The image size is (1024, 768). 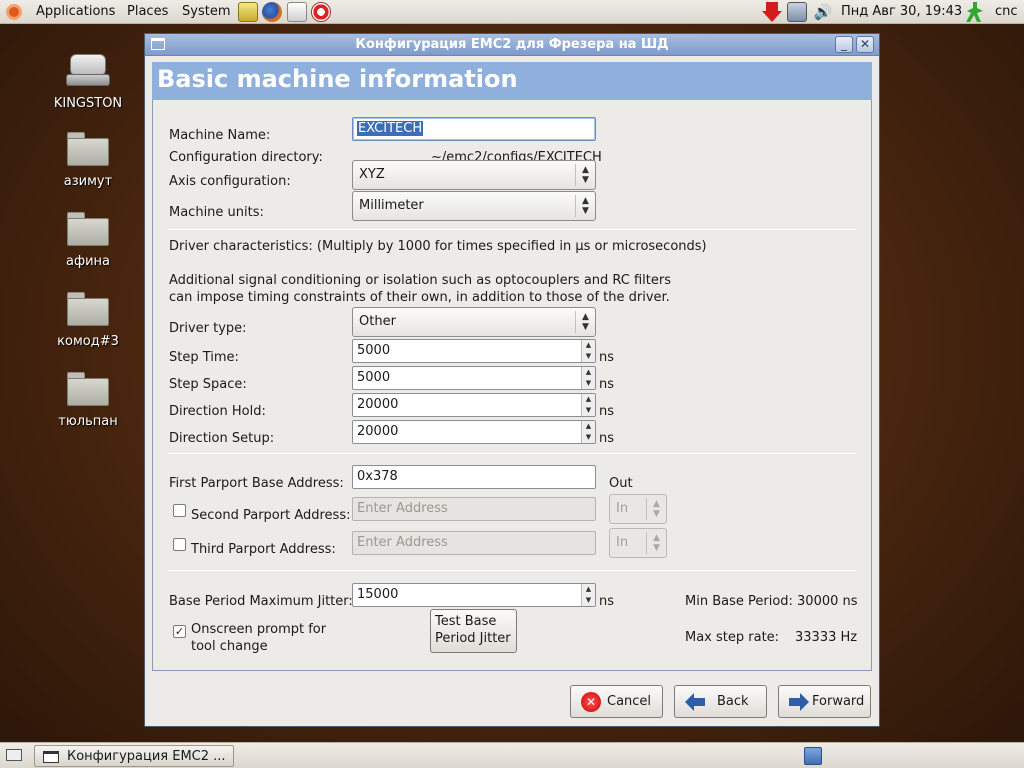 What do you see at coordinates (147, 11) in the screenshot?
I see `places-menu: Places` at bounding box center [147, 11].